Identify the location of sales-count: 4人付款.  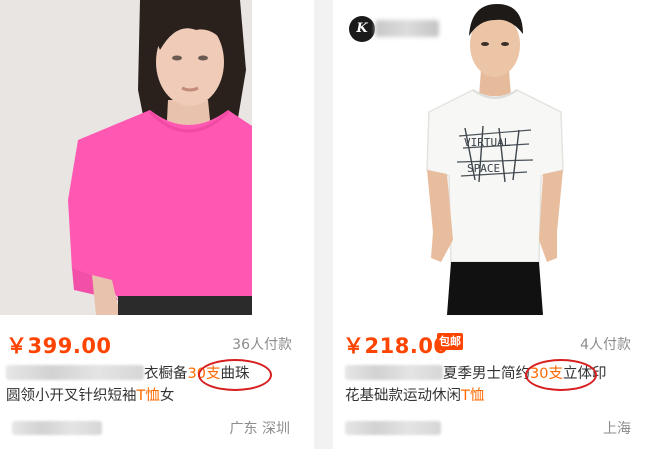
(605, 345).